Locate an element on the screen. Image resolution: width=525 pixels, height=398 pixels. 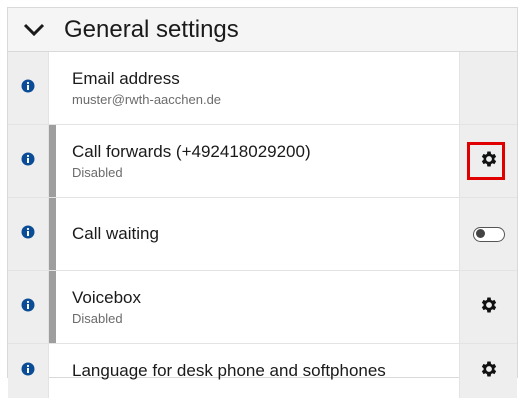
section-header: General settings is located at coordinates (262, 30).